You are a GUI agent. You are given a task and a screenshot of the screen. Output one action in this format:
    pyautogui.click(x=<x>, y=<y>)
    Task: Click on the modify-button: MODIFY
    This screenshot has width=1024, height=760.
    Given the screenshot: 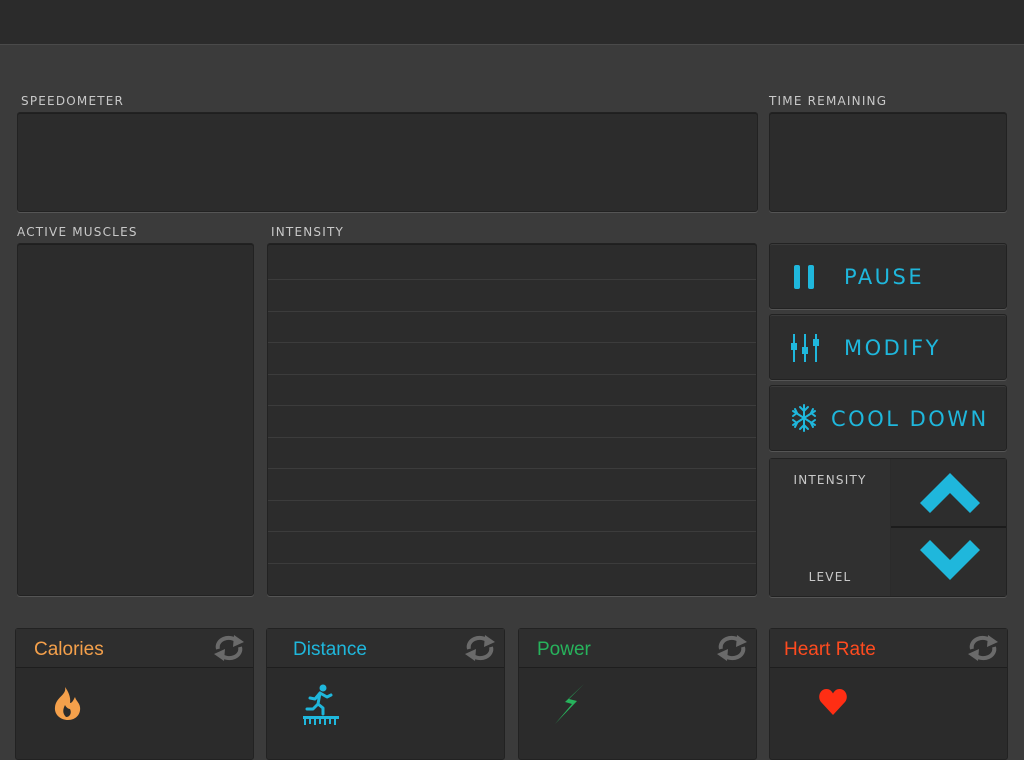 What is the action you would take?
    pyautogui.click(x=888, y=347)
    